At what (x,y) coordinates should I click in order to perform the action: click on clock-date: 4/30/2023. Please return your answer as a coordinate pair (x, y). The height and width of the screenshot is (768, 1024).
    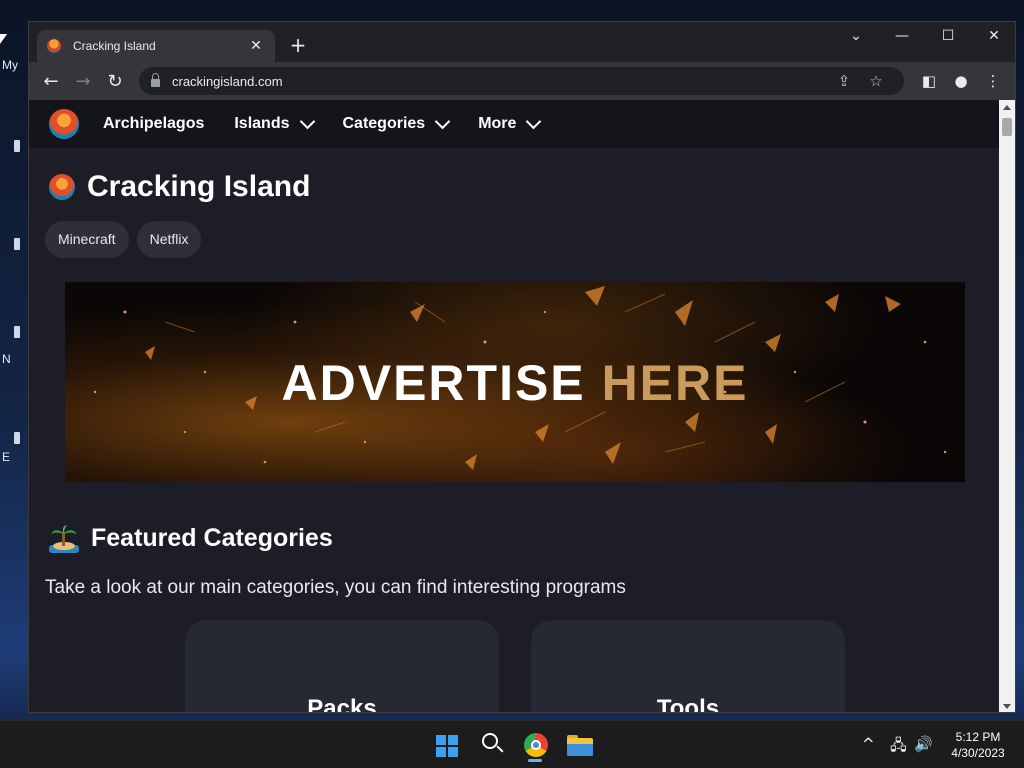
    Looking at the image, I should click on (978, 753).